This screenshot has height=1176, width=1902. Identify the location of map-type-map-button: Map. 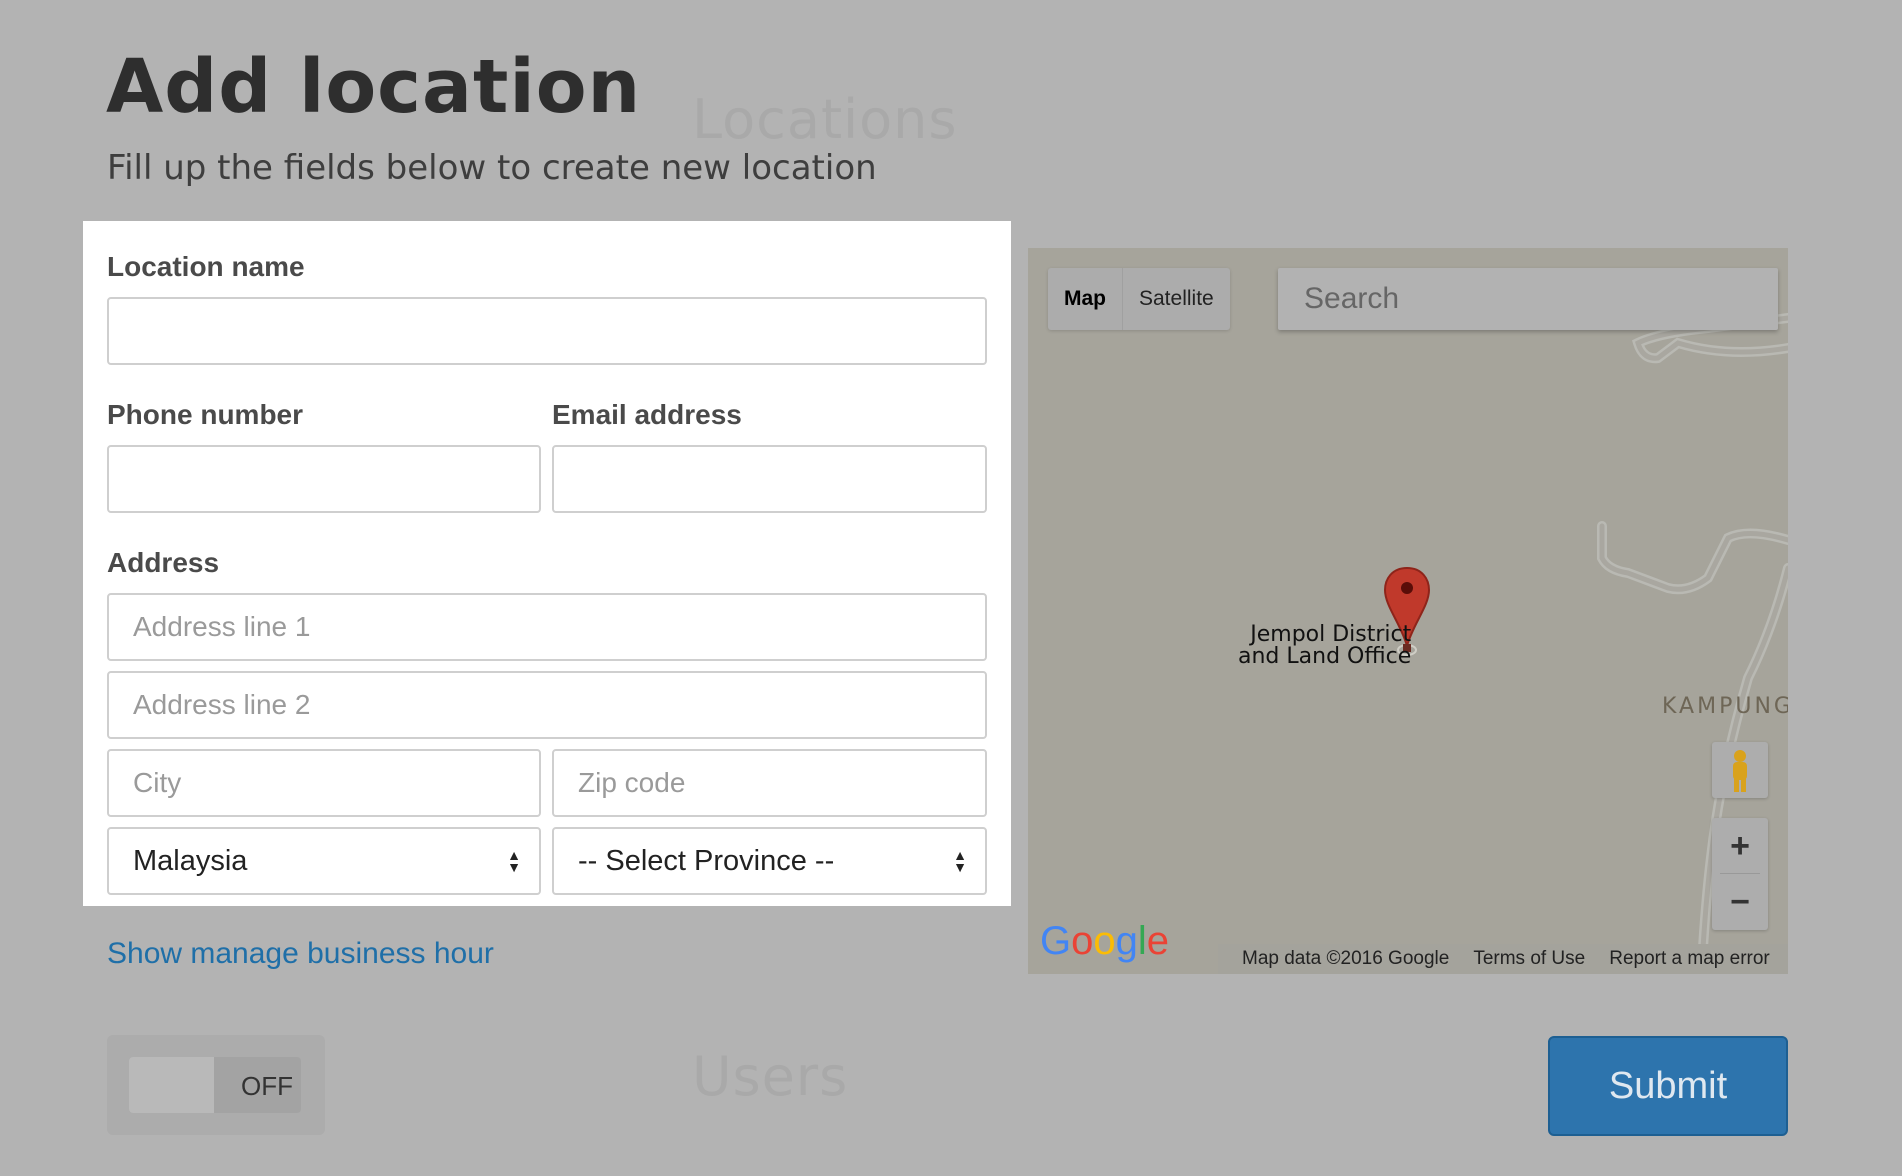
(1085, 299).